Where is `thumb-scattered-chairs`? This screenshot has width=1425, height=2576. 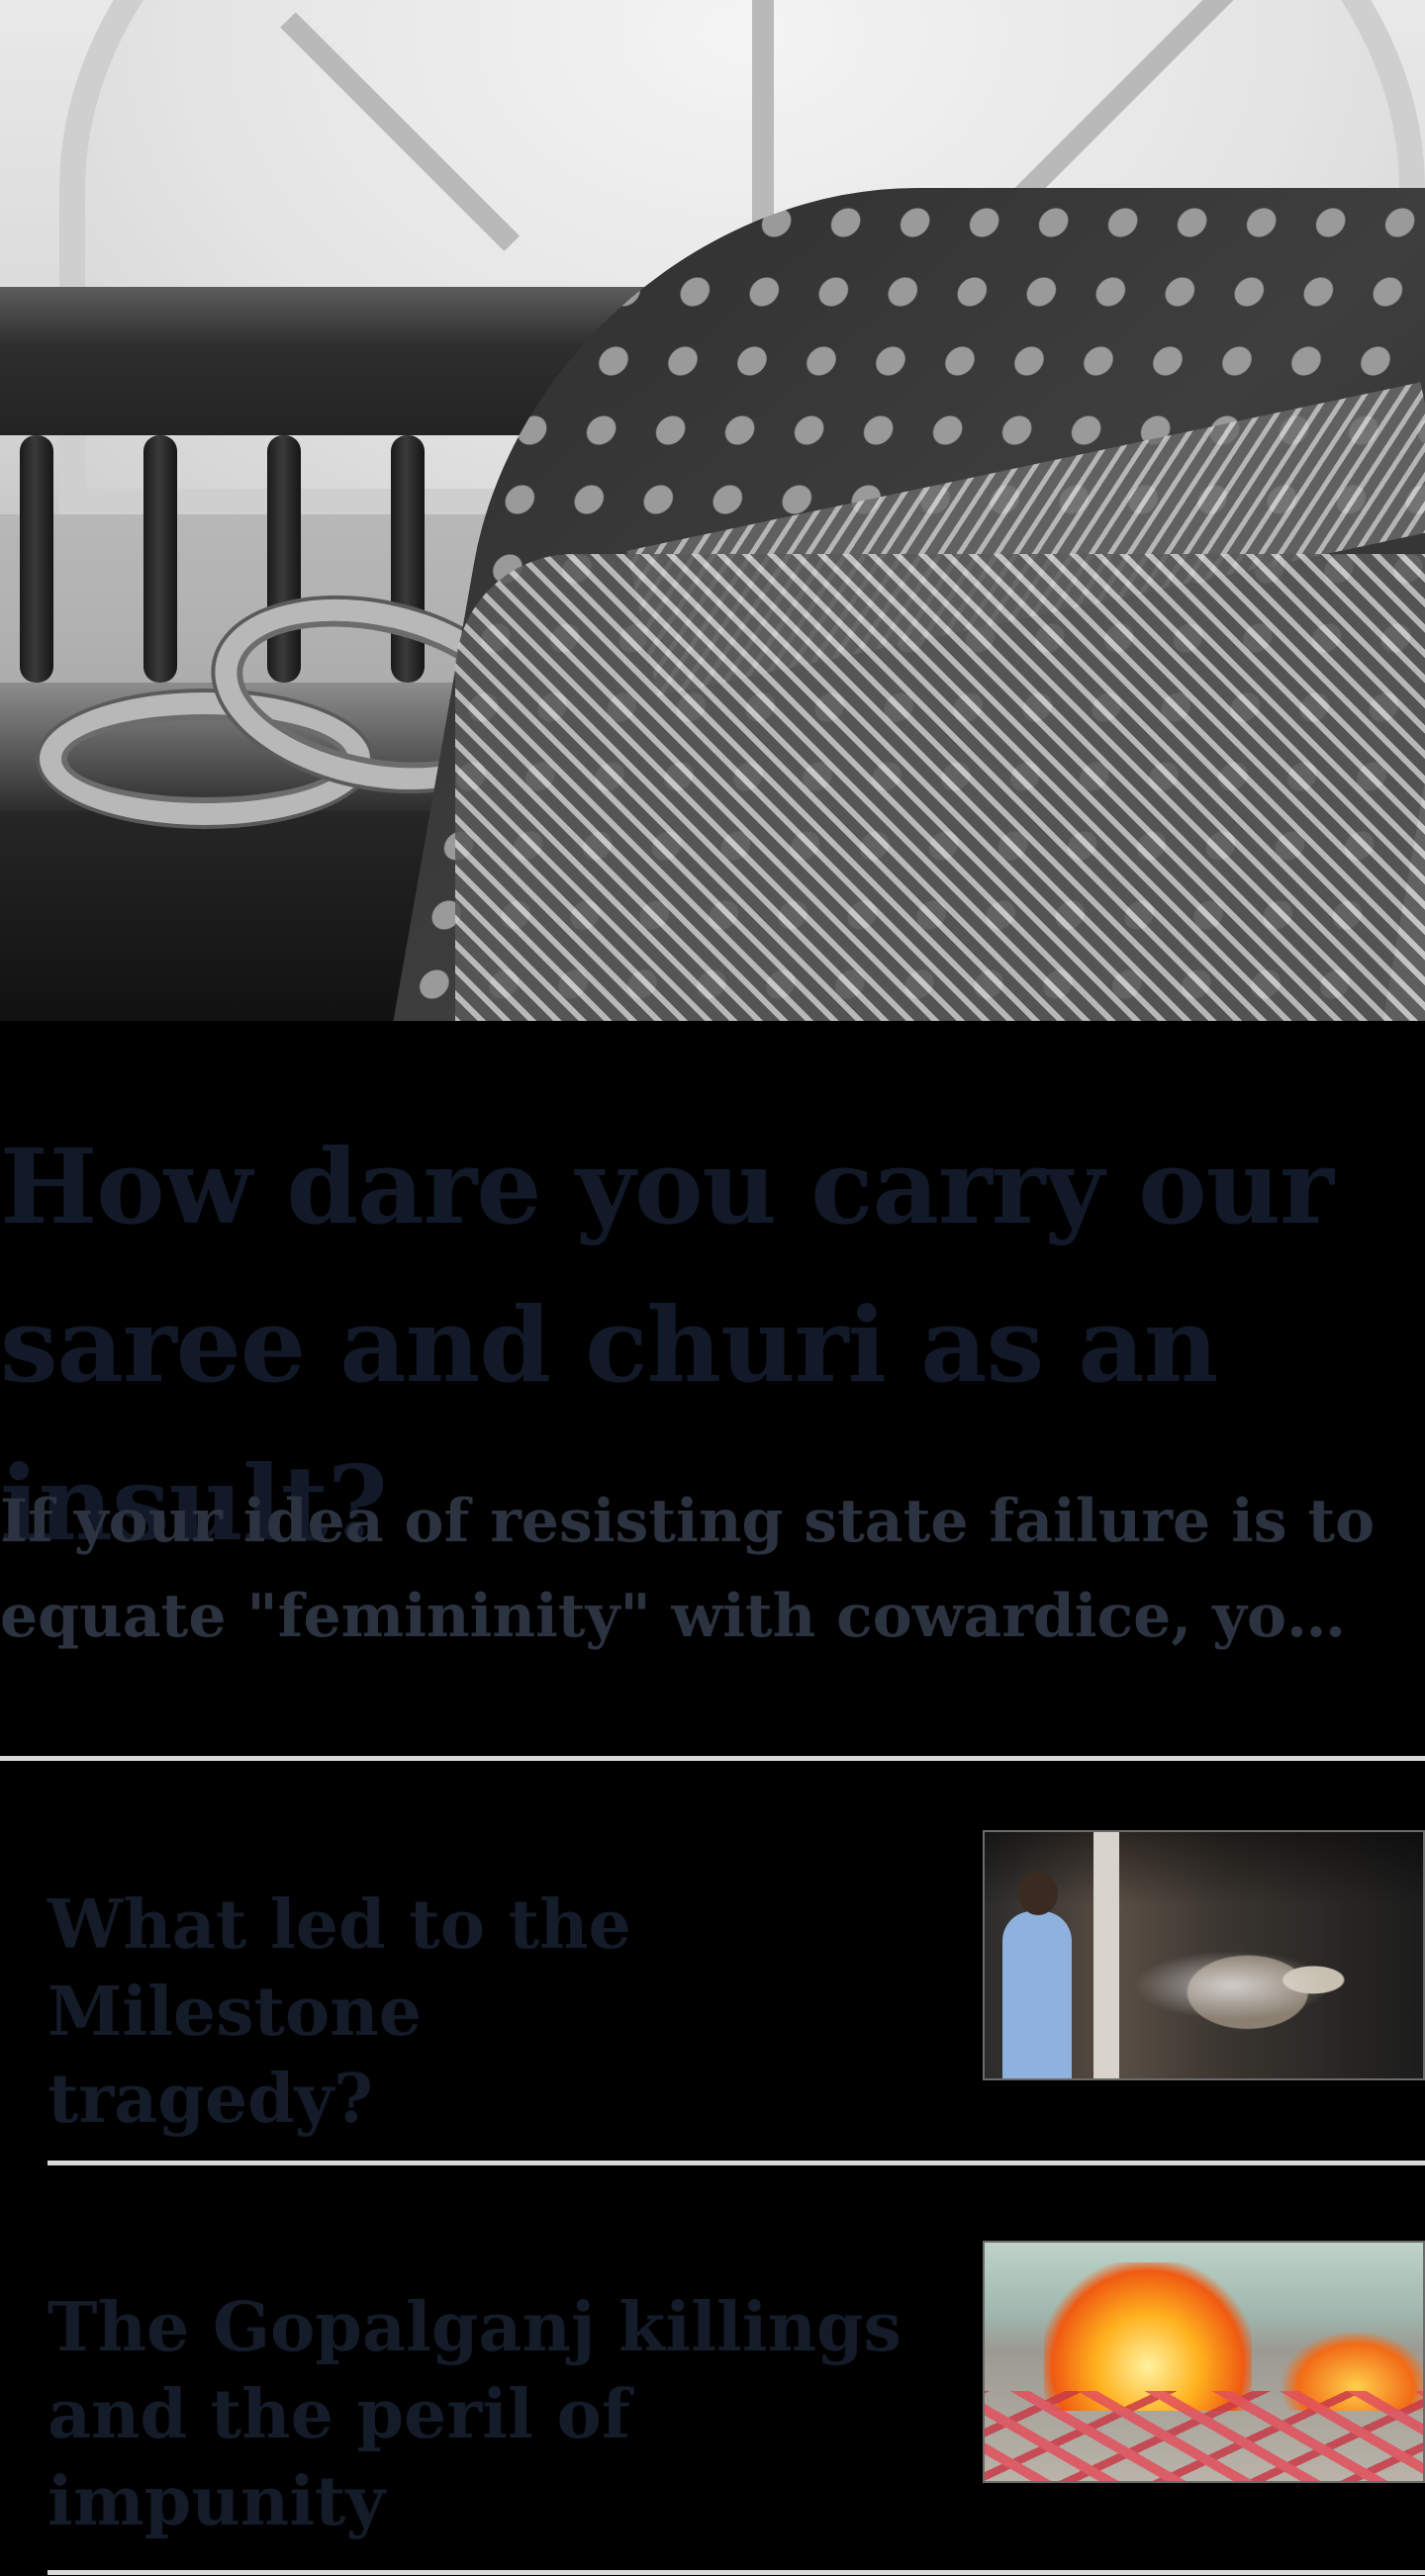
thumb-scattered-chairs is located at coordinates (1204, 2436).